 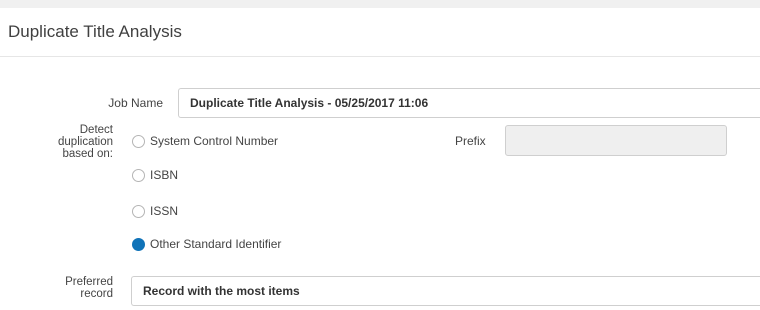 I want to click on detect-duplication-label: Detect duplication based on:, so click(x=76, y=142).